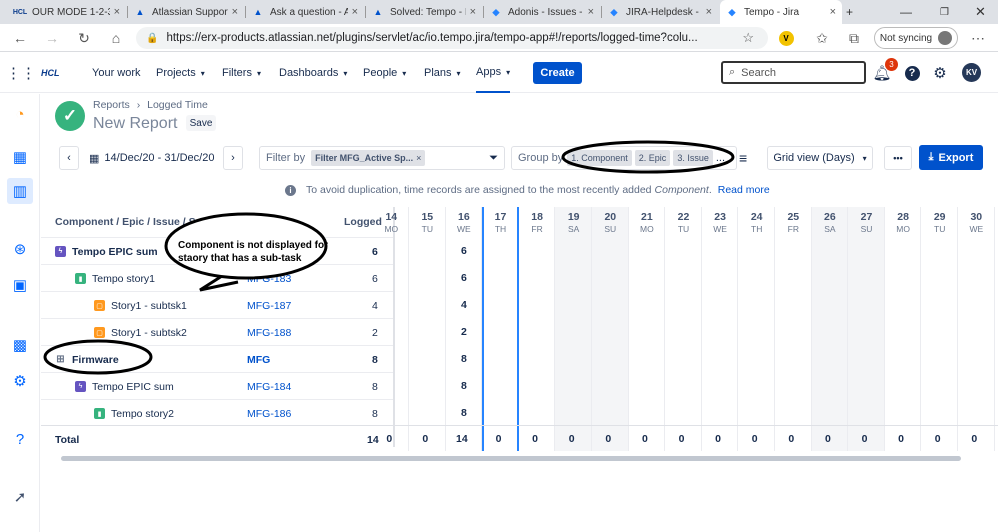  Describe the element at coordinates (744, 190) in the screenshot. I see `read-more-link: Read more` at that location.